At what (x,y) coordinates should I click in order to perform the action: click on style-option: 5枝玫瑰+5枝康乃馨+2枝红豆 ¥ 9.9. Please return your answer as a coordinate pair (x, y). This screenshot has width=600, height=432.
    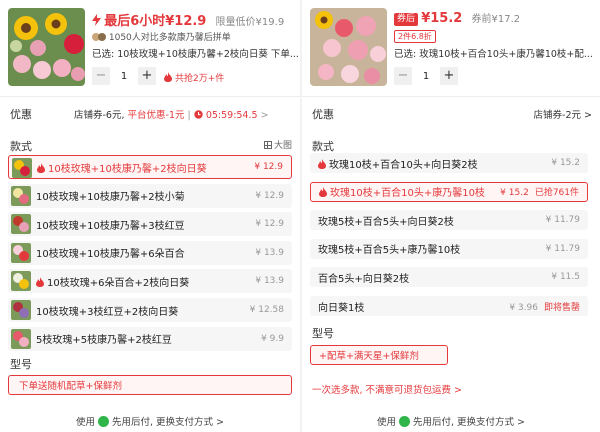
    Looking at the image, I should click on (150, 338).